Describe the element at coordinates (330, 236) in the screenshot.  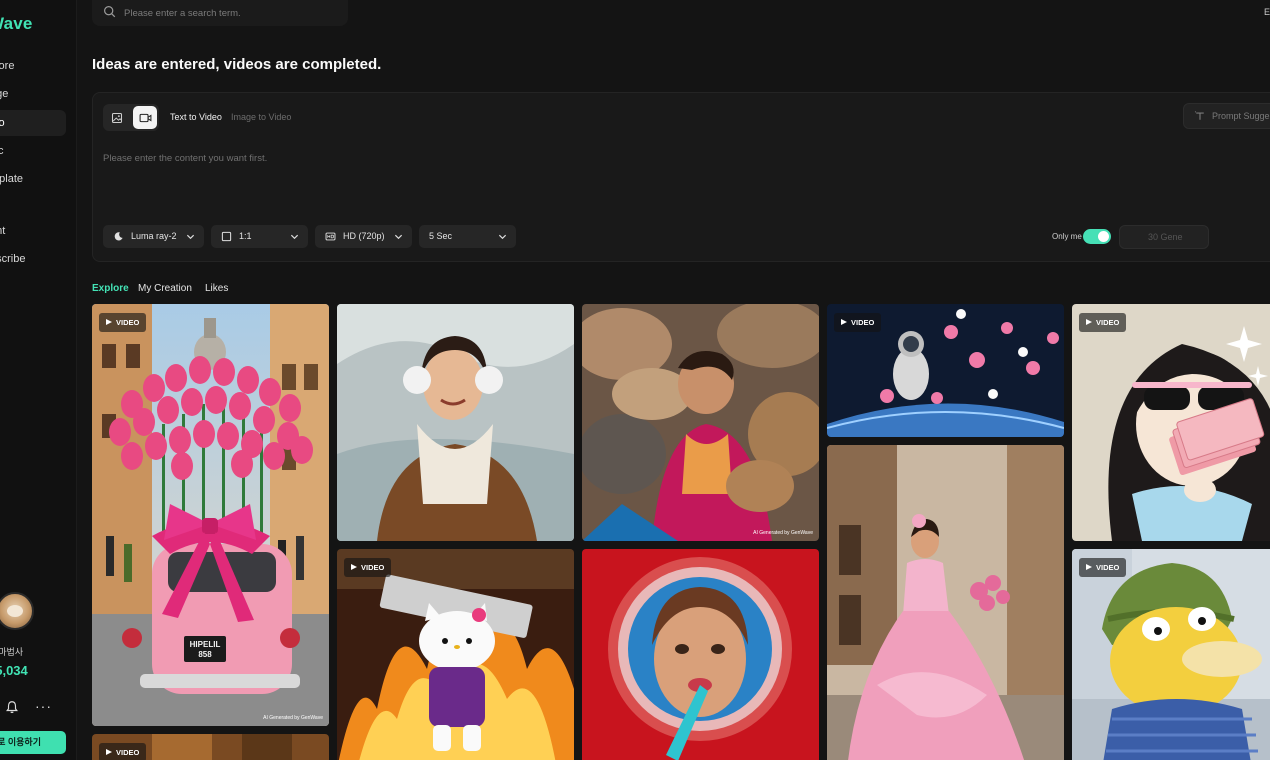
I see `hd-icon` at that location.